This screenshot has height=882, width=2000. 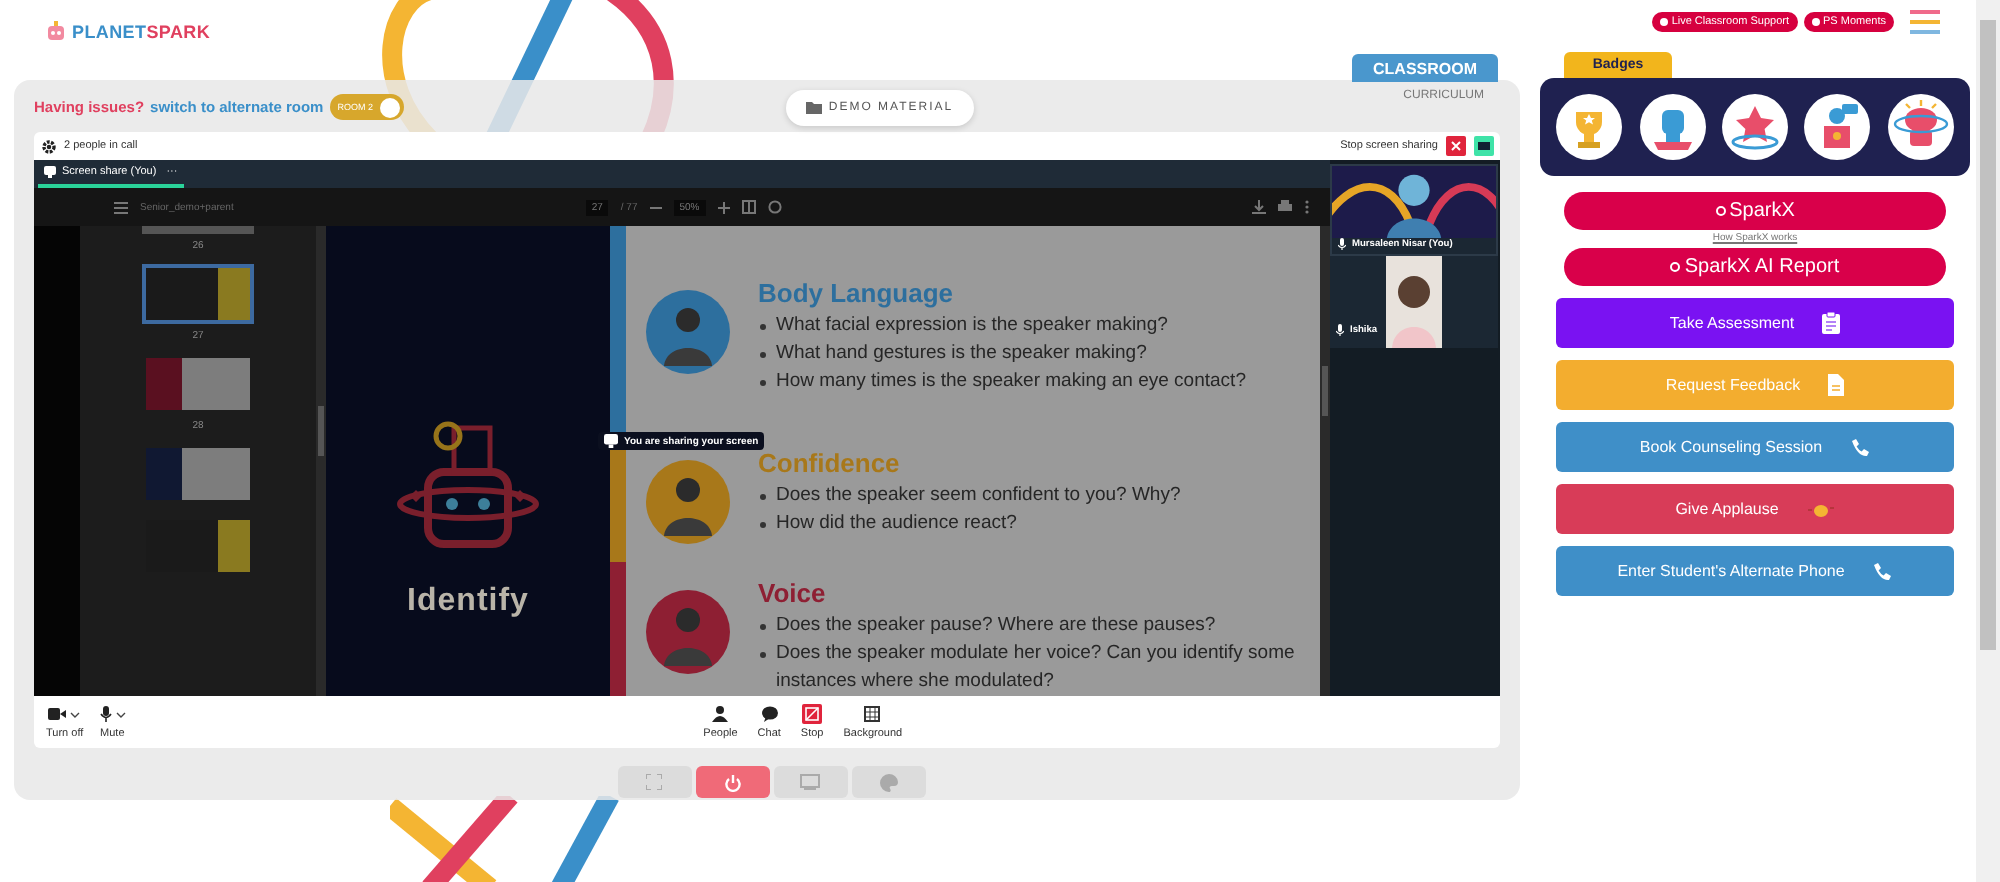 I want to click on bullet-text: Does the speaker modulate her voice? Can you identify some instances where she modulated?, so click(x=1028, y=668).